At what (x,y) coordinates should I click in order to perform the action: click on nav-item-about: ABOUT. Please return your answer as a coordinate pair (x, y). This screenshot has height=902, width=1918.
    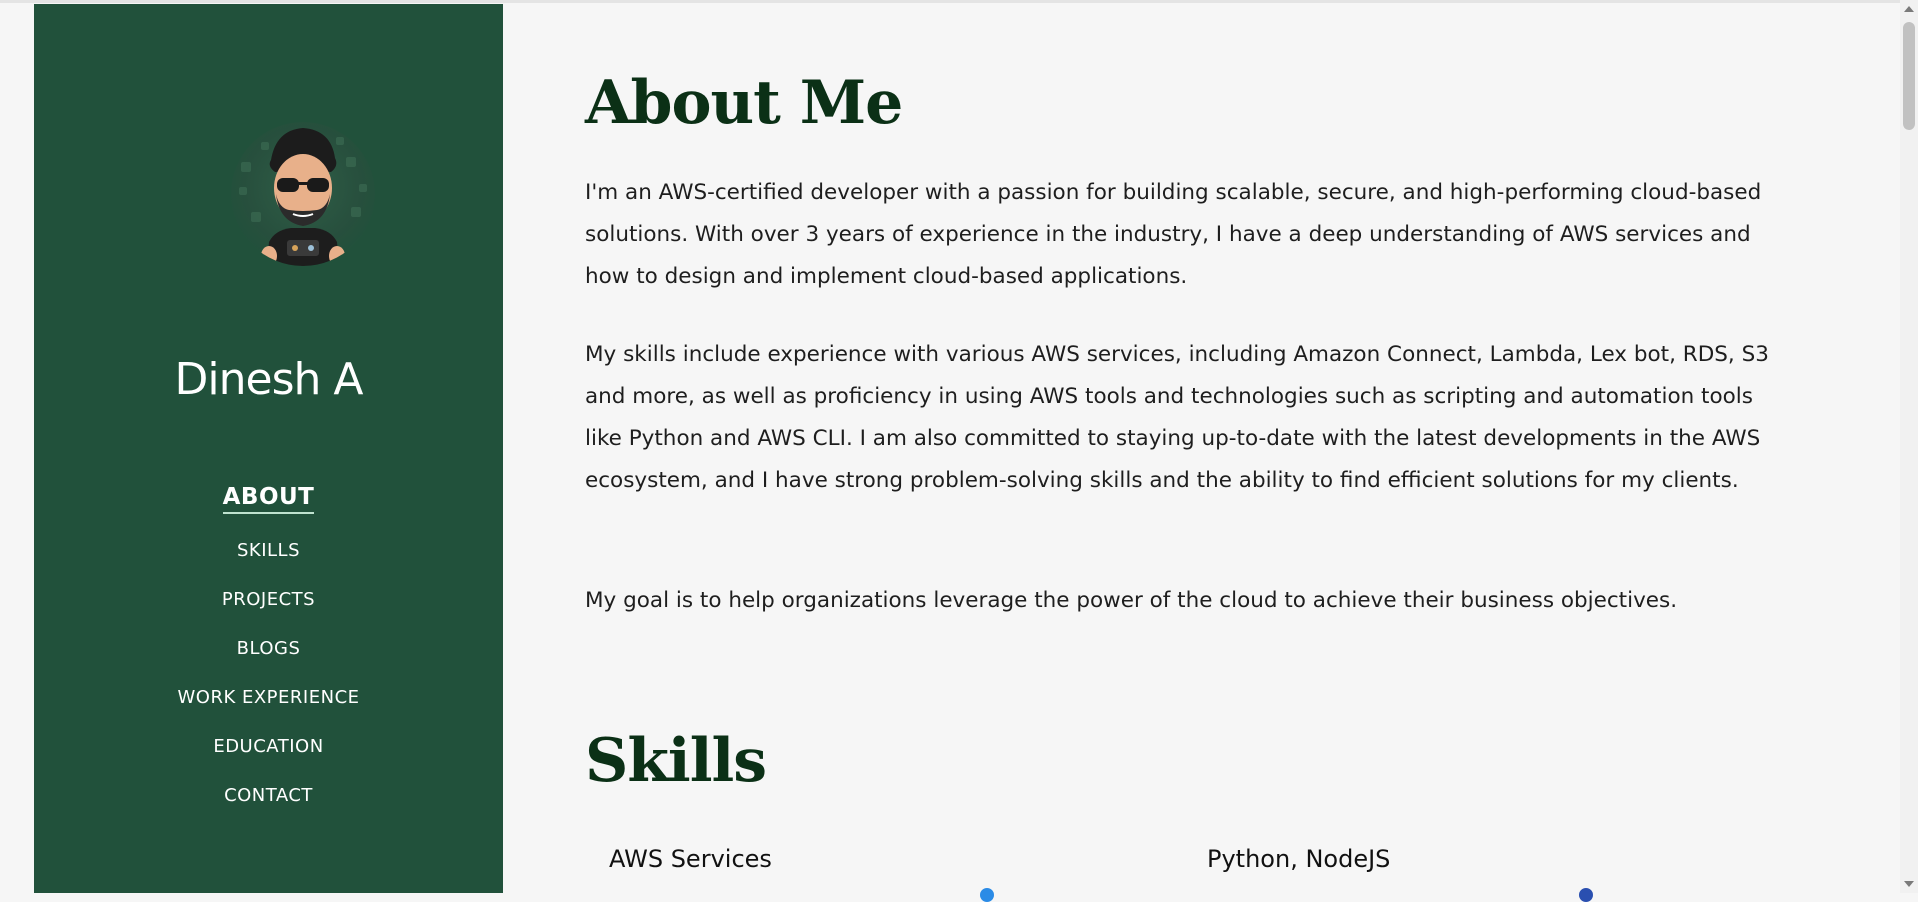
    Looking at the image, I should click on (268, 512).